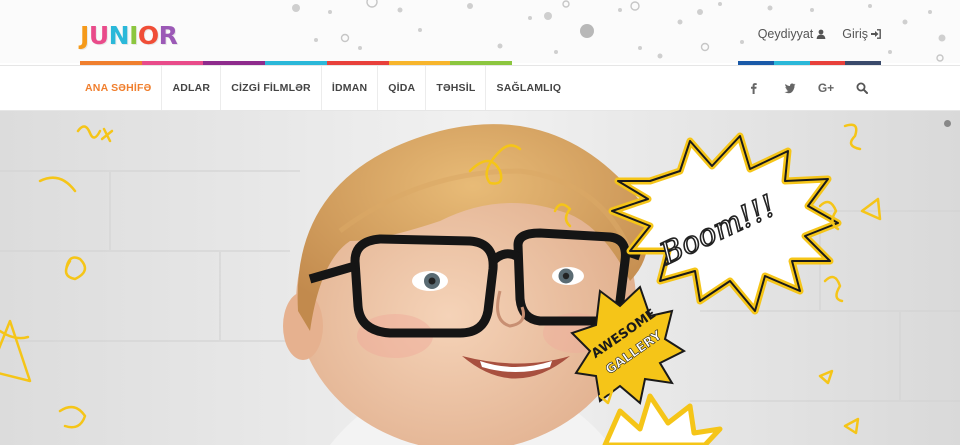 The image size is (960, 445). I want to click on twitter-link, so click(790, 88).